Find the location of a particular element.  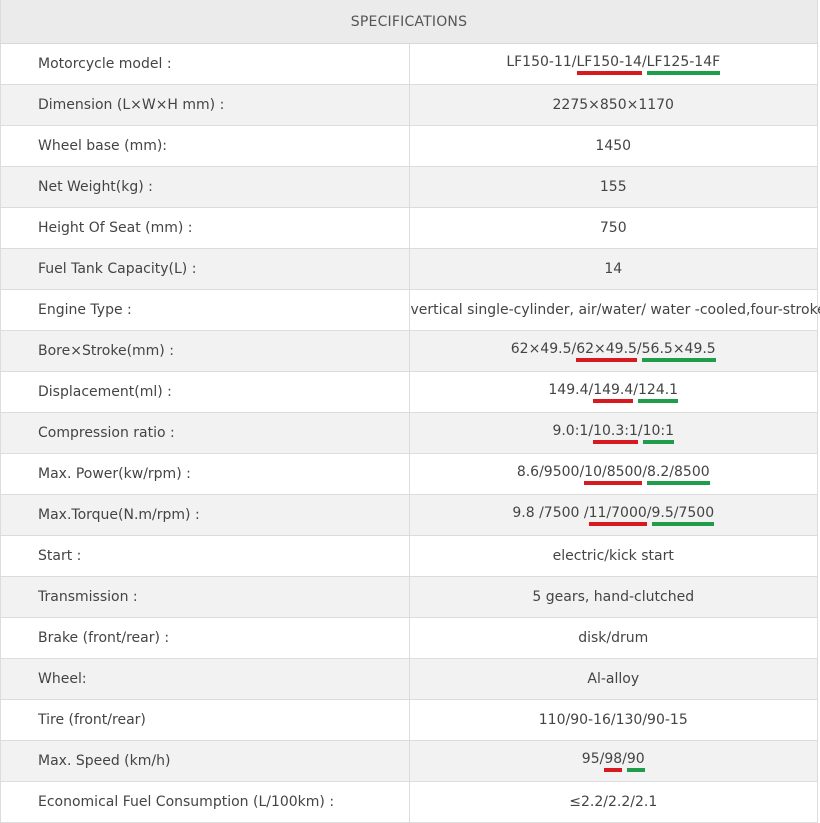

value-segment-green-underlined: 124.1 is located at coordinates (658, 392).